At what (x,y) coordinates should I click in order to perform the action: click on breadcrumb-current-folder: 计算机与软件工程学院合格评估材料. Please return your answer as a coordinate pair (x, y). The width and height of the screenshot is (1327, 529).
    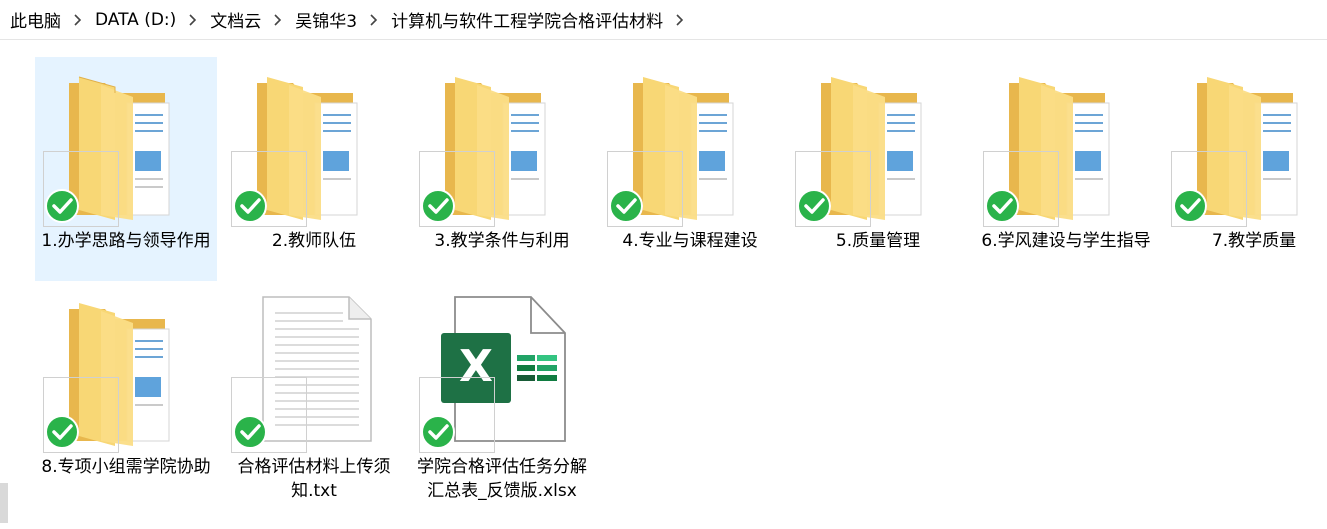
    Looking at the image, I should click on (542, 19).